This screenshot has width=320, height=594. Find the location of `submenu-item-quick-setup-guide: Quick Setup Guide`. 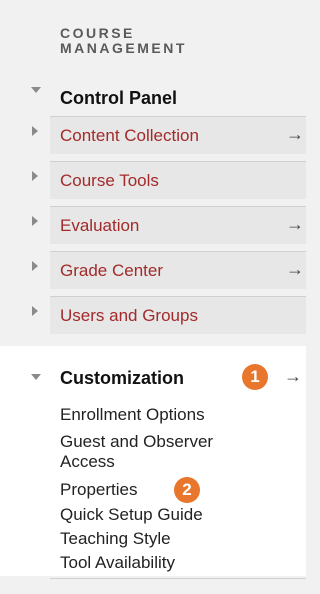

submenu-item-quick-setup-guide: Quick Setup Guide is located at coordinates (131, 515).